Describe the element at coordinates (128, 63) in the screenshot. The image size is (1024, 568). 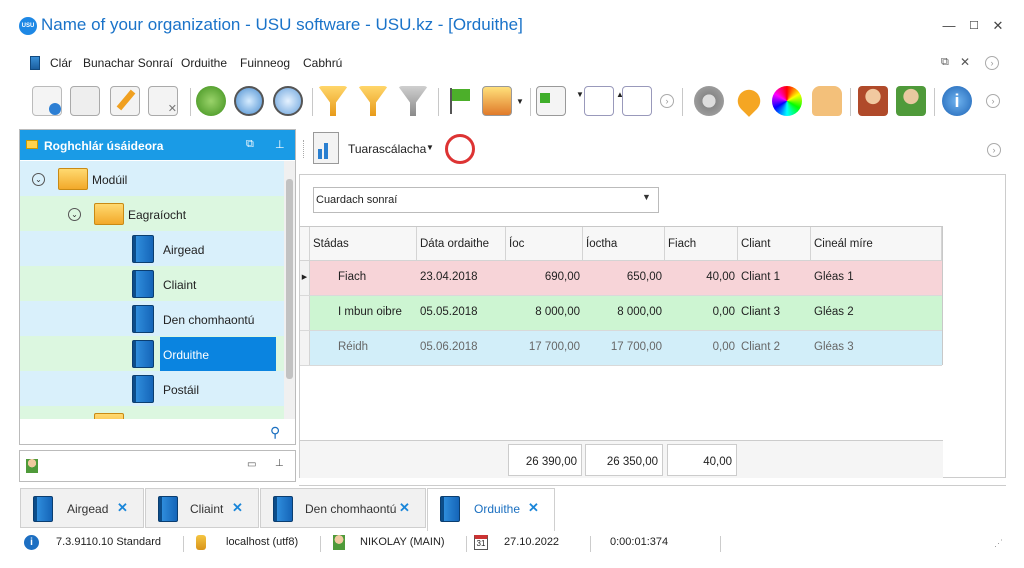
I see `menu-item-database: Bunachar Sonraí` at that location.